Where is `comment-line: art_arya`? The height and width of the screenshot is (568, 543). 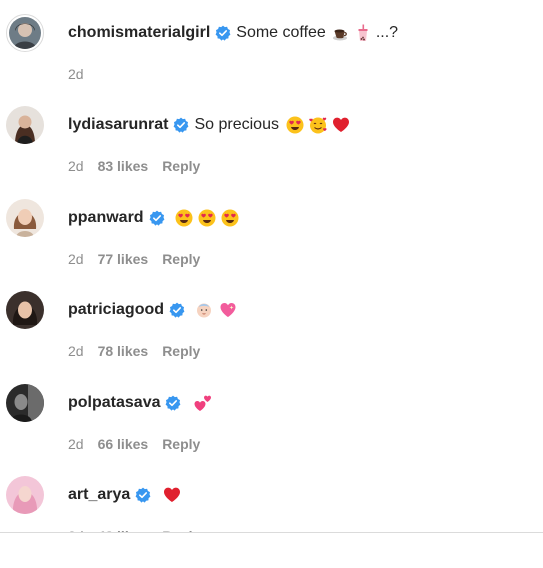 comment-line: art_arya is located at coordinates (124, 495).